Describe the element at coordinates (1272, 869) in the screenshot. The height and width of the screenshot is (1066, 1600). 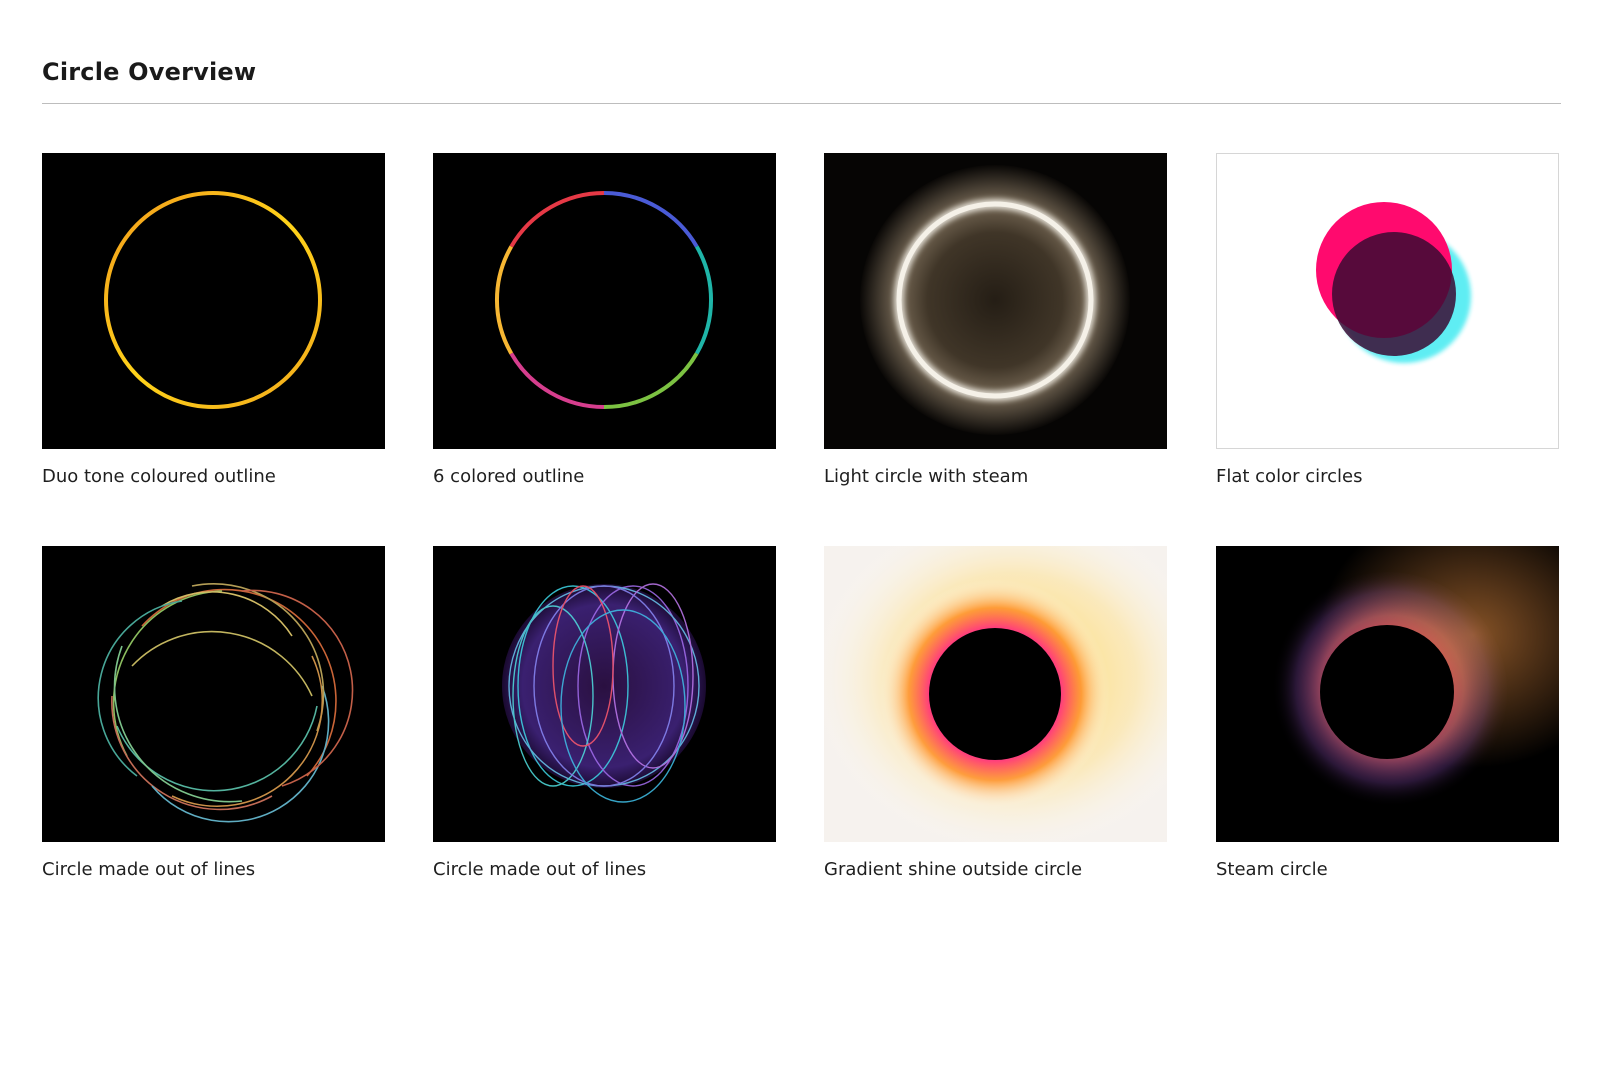
I see `tile-caption: Steam circle` at that location.